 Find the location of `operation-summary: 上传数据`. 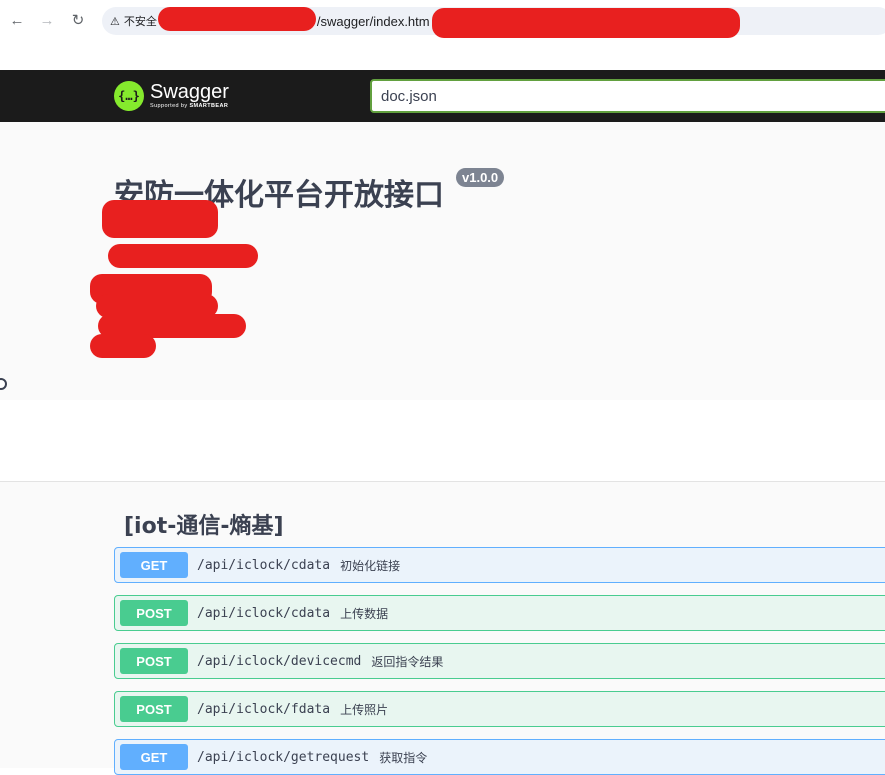

operation-summary: 上传数据 is located at coordinates (364, 613).